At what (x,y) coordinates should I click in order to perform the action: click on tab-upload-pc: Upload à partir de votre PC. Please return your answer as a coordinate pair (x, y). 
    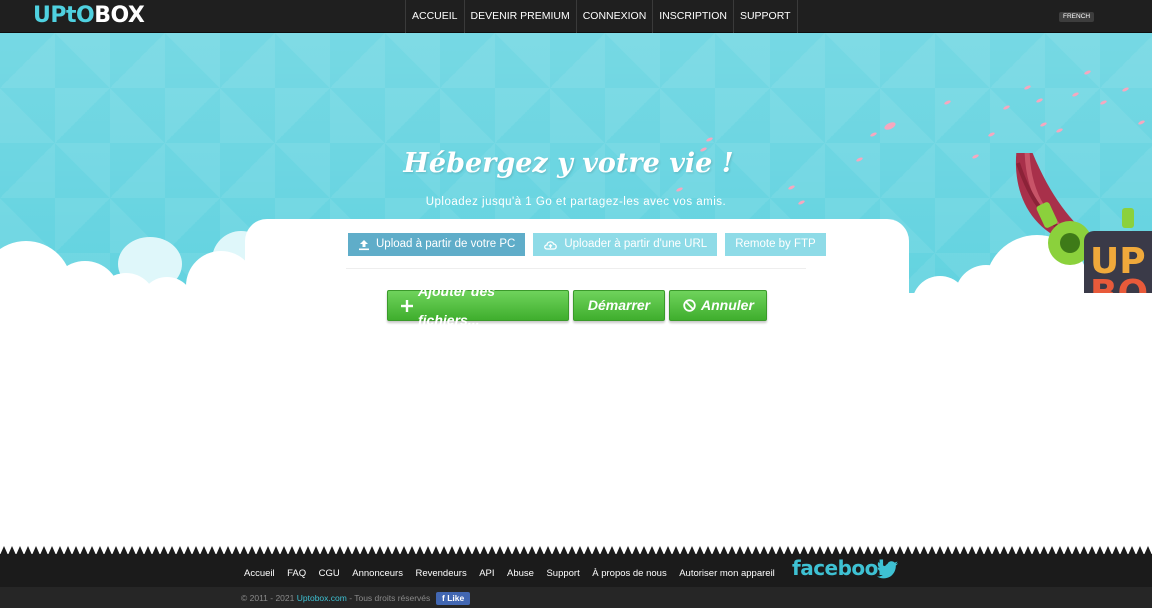
    Looking at the image, I should click on (437, 244).